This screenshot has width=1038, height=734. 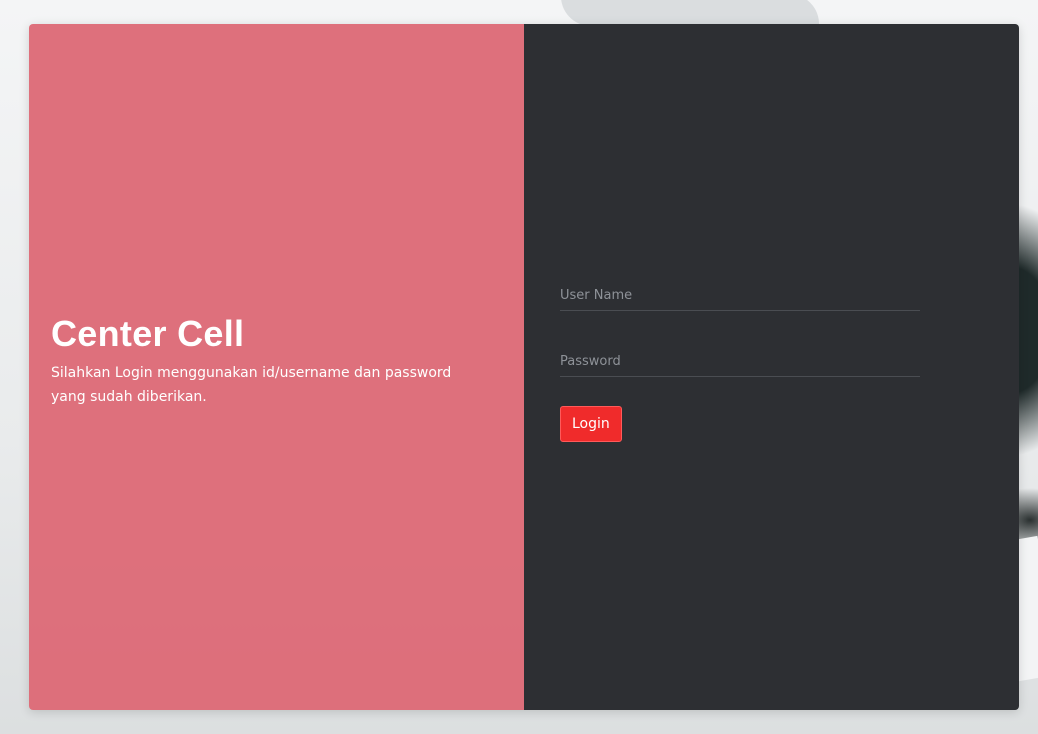 What do you see at coordinates (148, 333) in the screenshot?
I see `brand-title: Center Cell` at bounding box center [148, 333].